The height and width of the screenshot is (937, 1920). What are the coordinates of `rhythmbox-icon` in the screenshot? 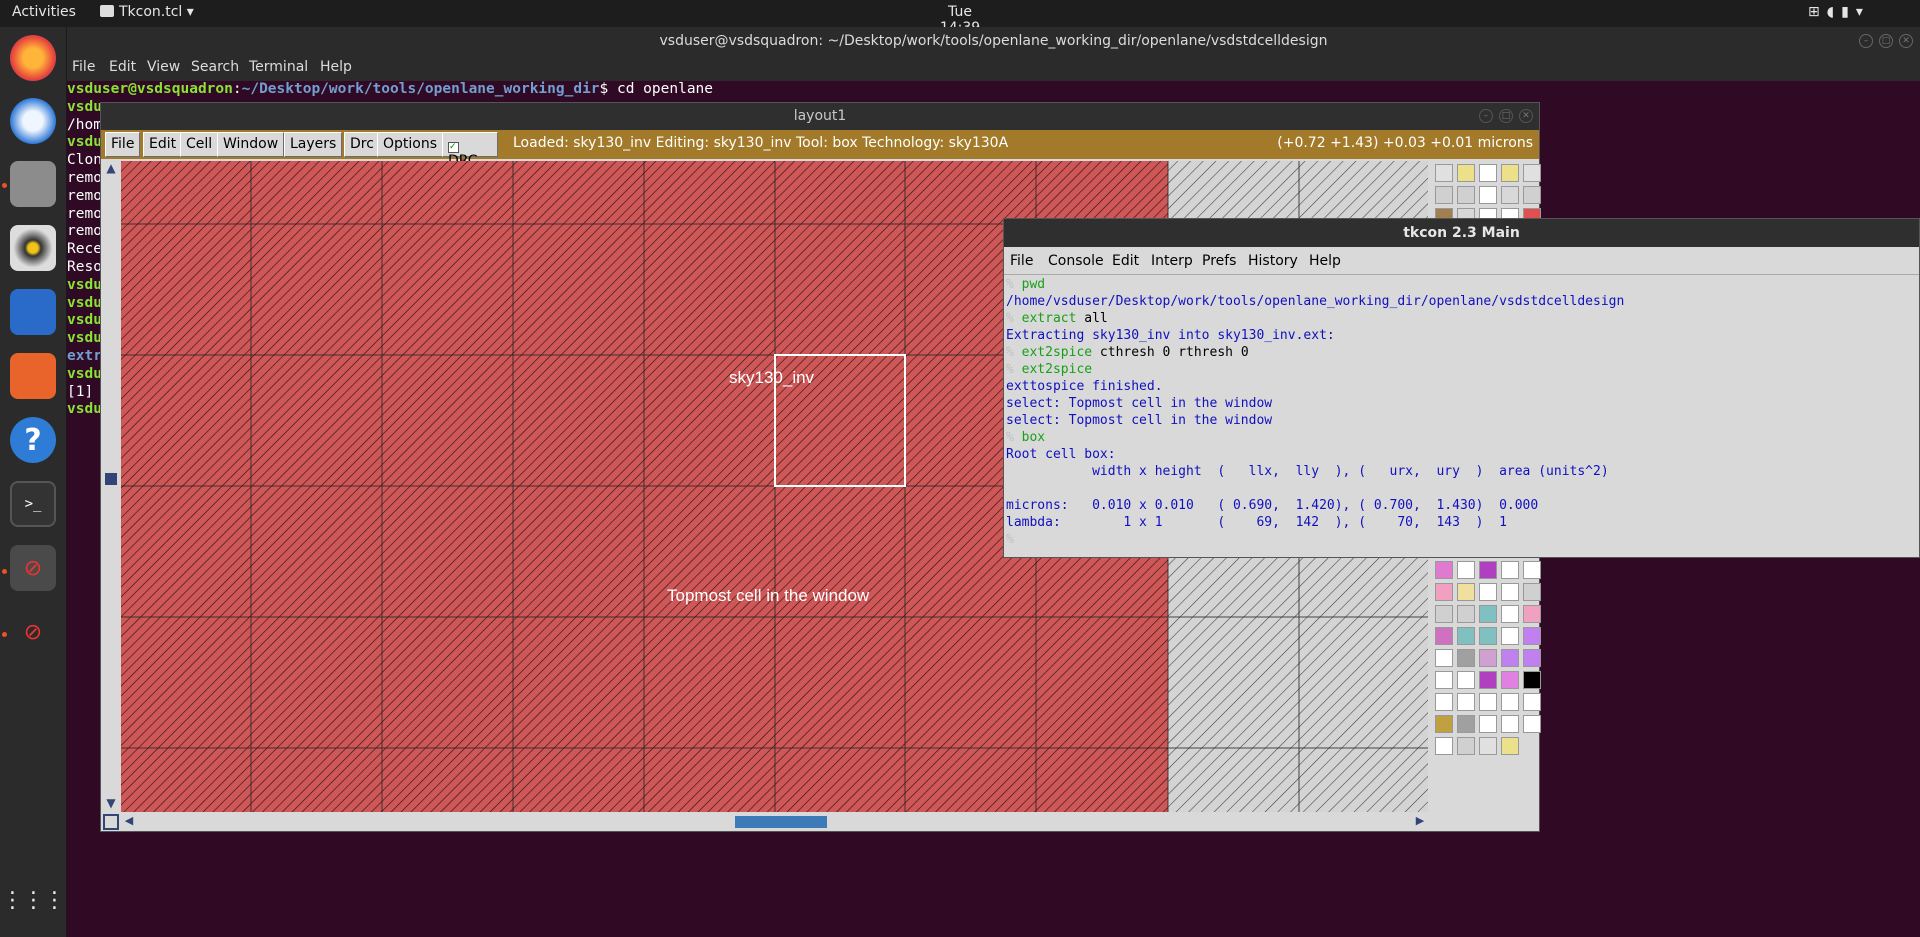 It's located at (33, 248).